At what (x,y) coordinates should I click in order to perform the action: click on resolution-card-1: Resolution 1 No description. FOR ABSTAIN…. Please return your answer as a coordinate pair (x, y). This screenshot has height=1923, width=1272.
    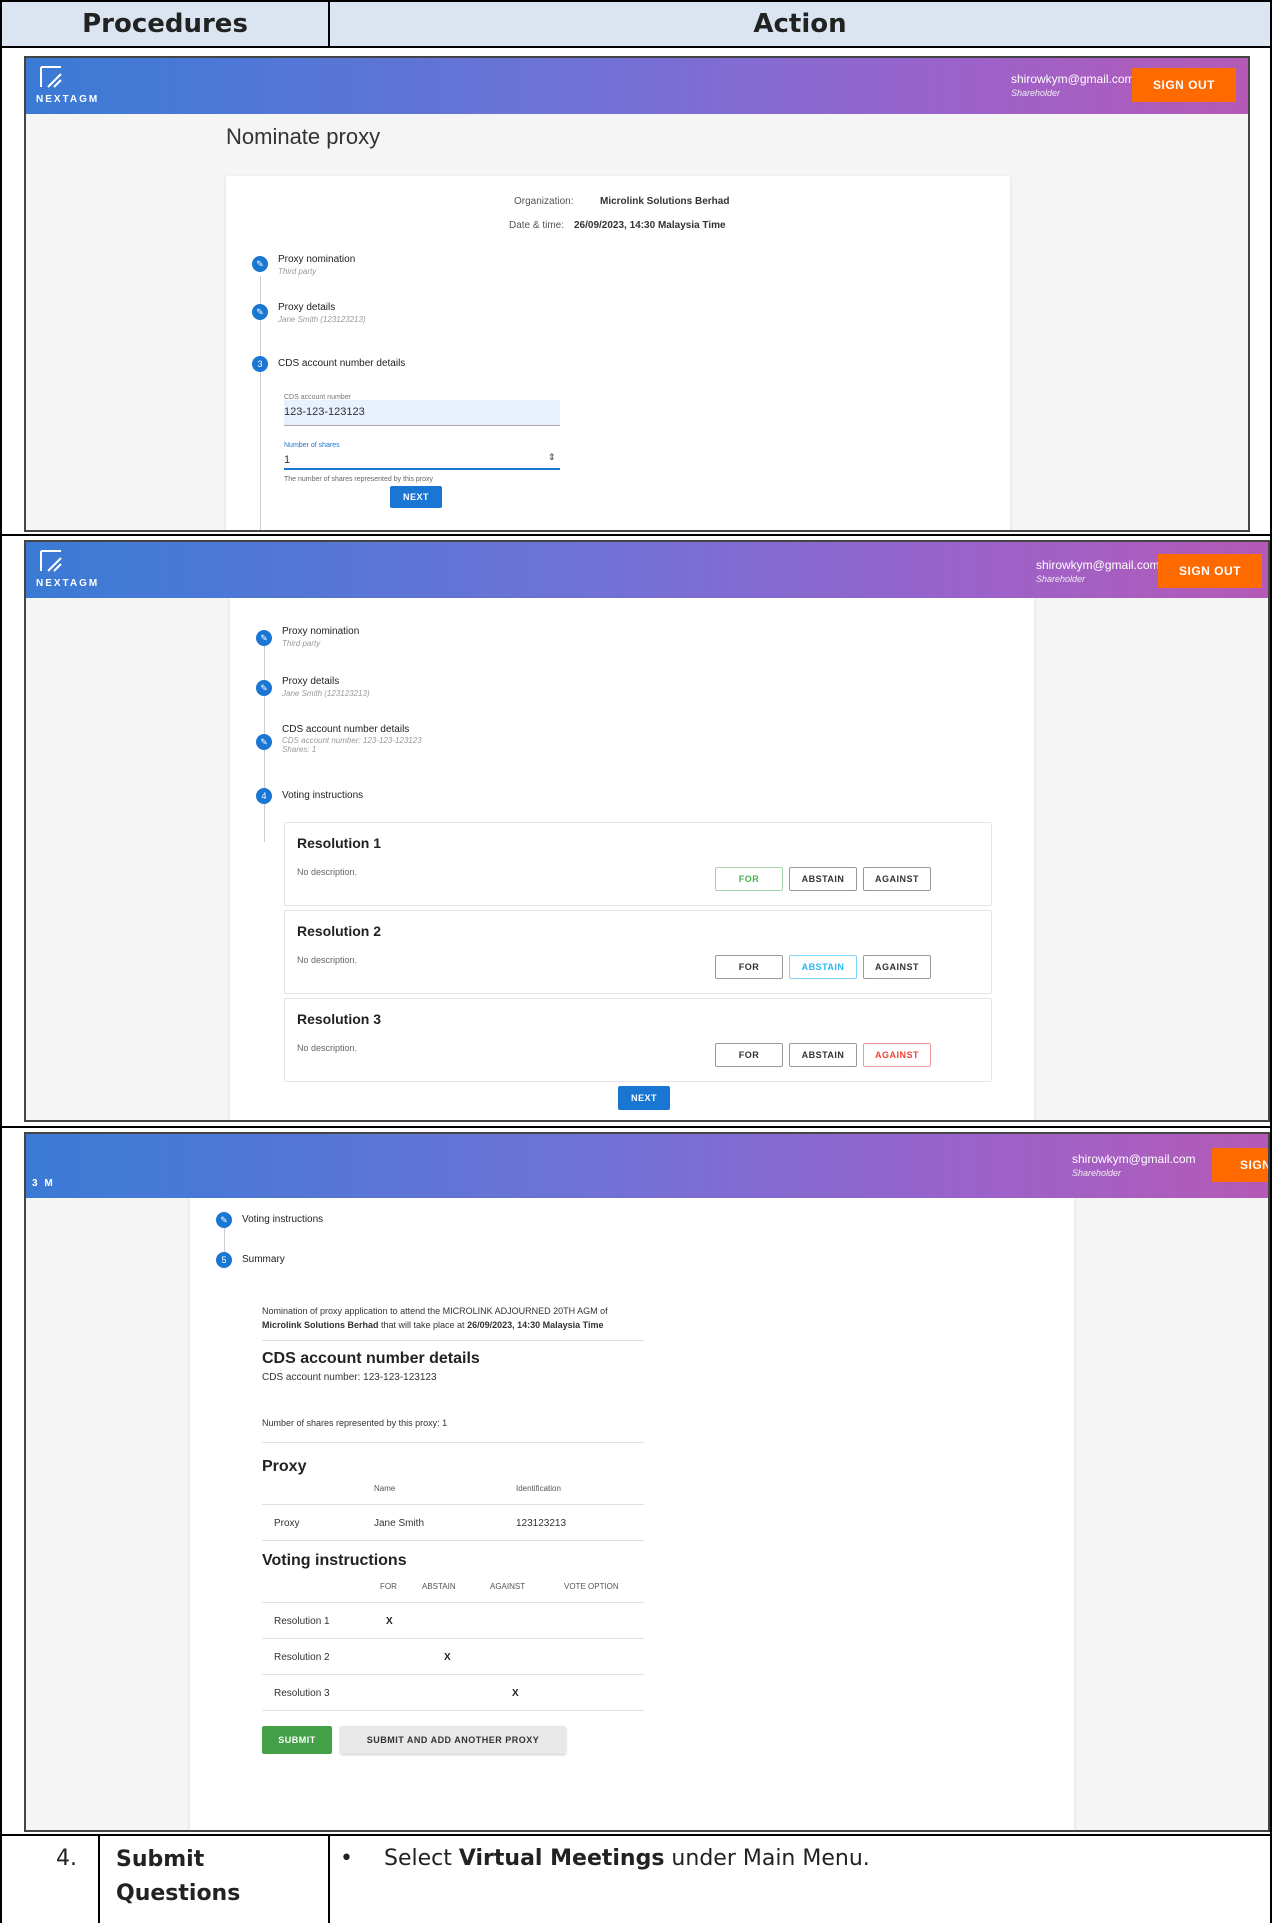
    Looking at the image, I should click on (638, 864).